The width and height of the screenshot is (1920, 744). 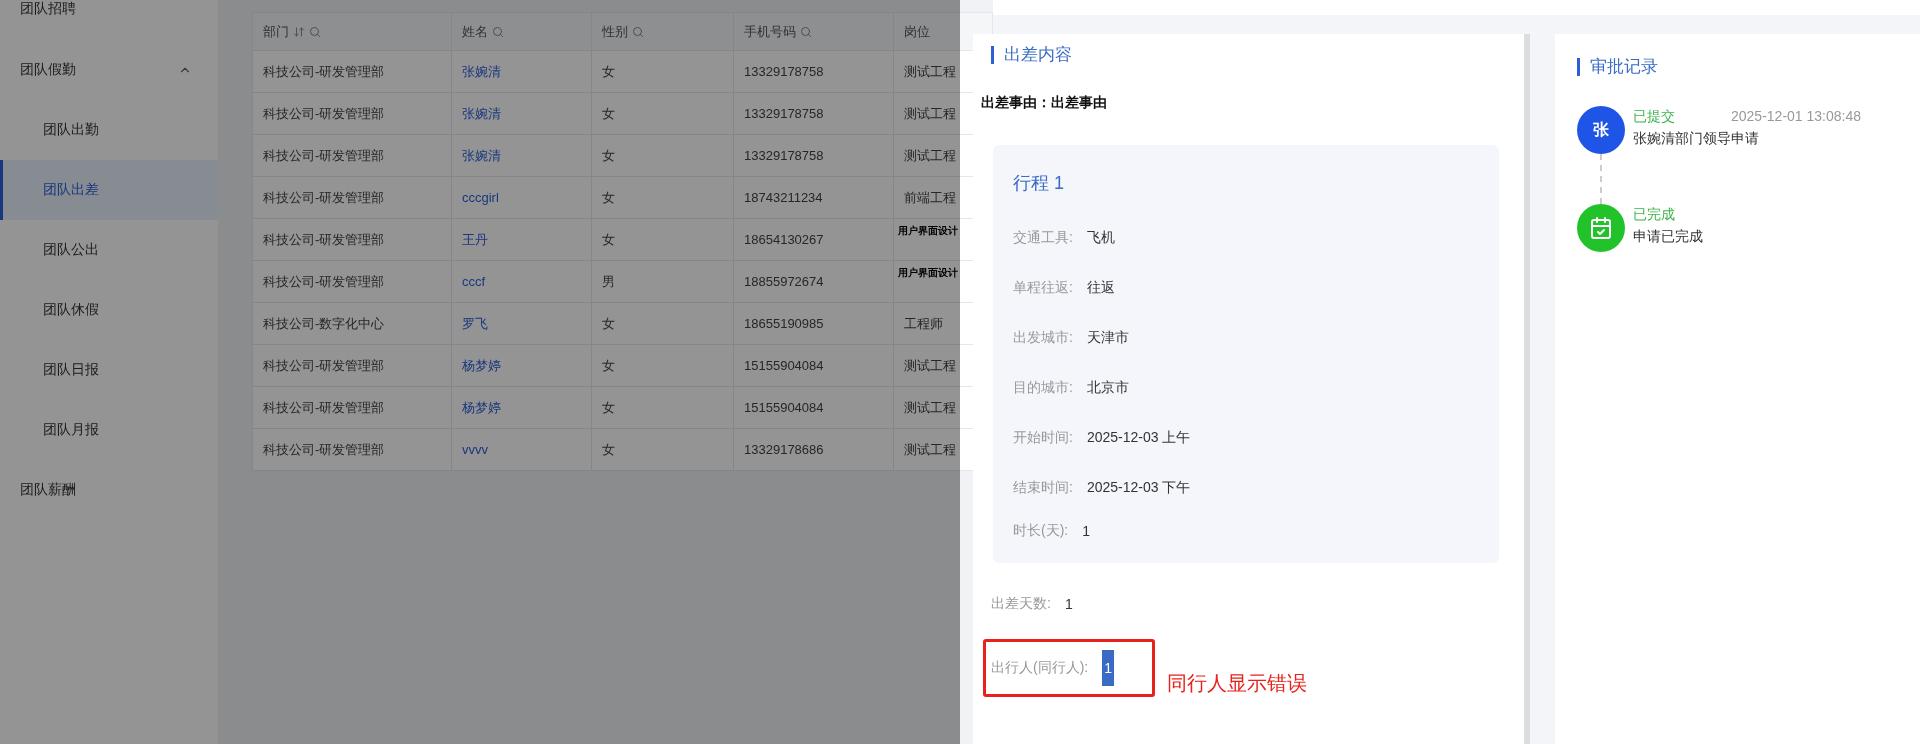 I want to click on field-label: 出发城市:, so click(x=1043, y=338).